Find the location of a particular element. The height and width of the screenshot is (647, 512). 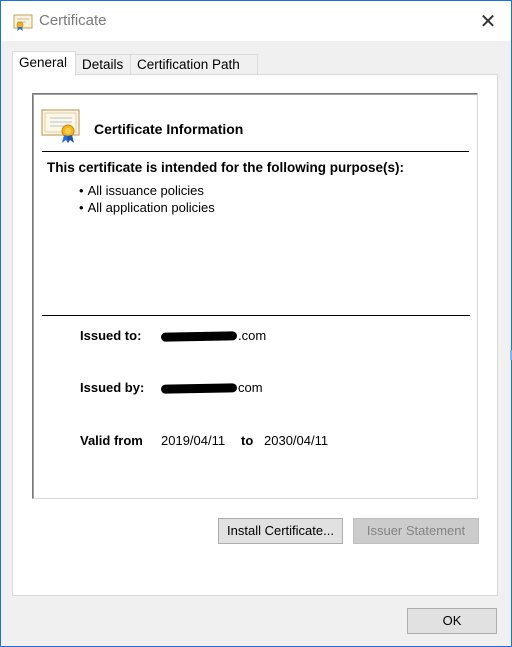

title-bar: Certificate ✕ is located at coordinates (256, 21).